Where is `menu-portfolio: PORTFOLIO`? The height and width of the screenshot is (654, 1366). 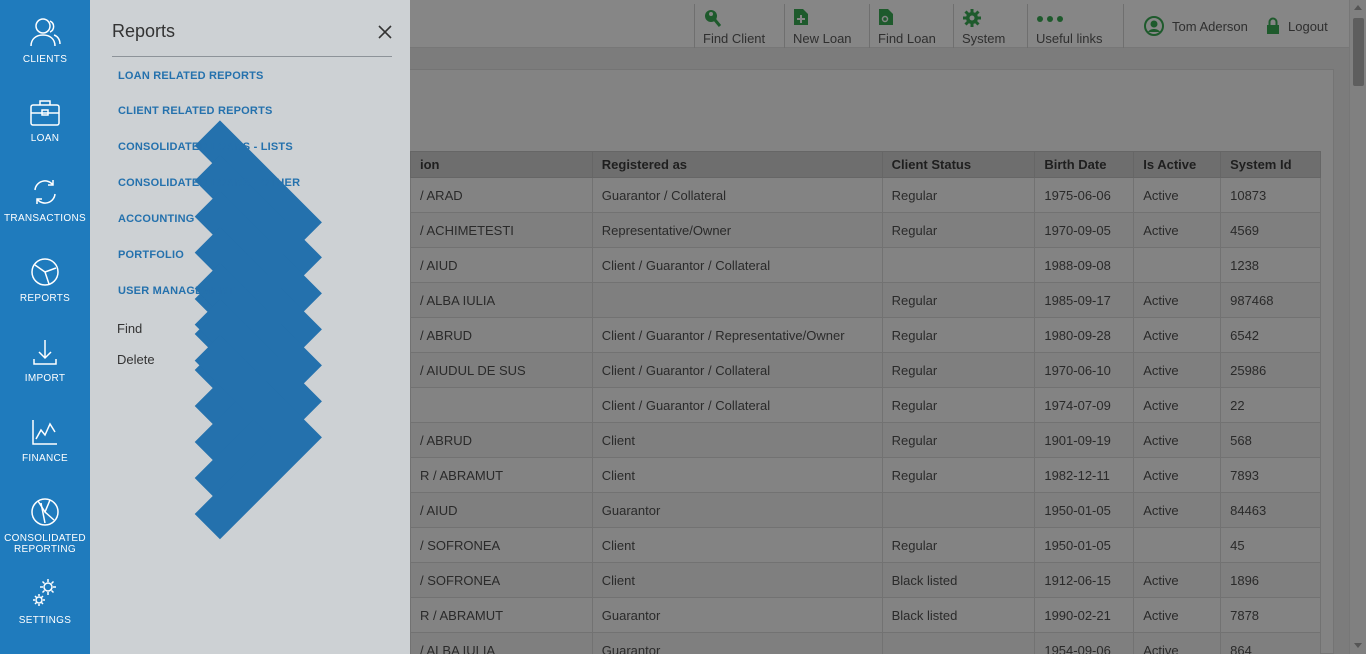 menu-portfolio: PORTFOLIO is located at coordinates (252, 374).